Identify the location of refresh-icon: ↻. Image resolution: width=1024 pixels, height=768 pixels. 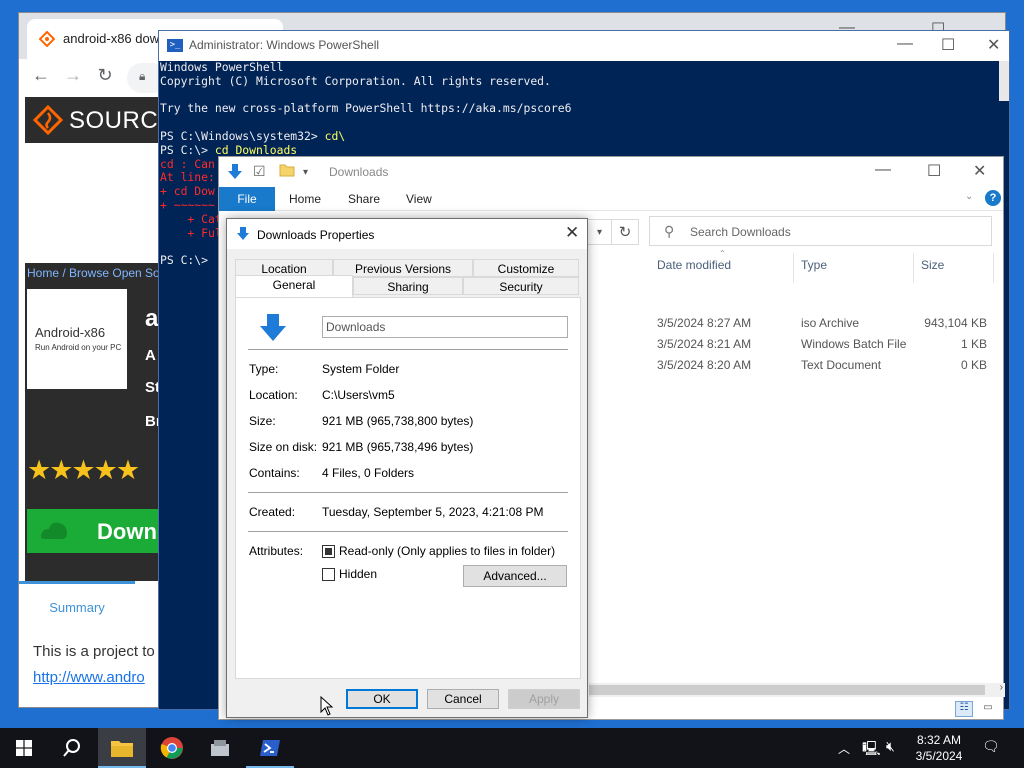
(625, 232).